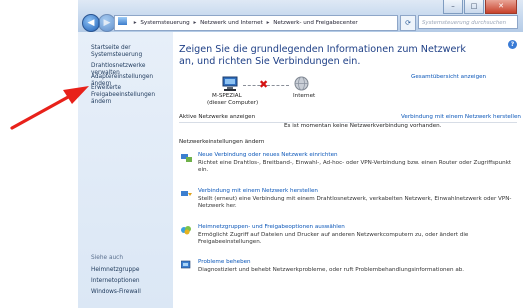 The image size is (523, 308). What do you see at coordinates (304, 96) in the screenshot?
I see `internet-label: Internet` at bounding box center [304, 96].